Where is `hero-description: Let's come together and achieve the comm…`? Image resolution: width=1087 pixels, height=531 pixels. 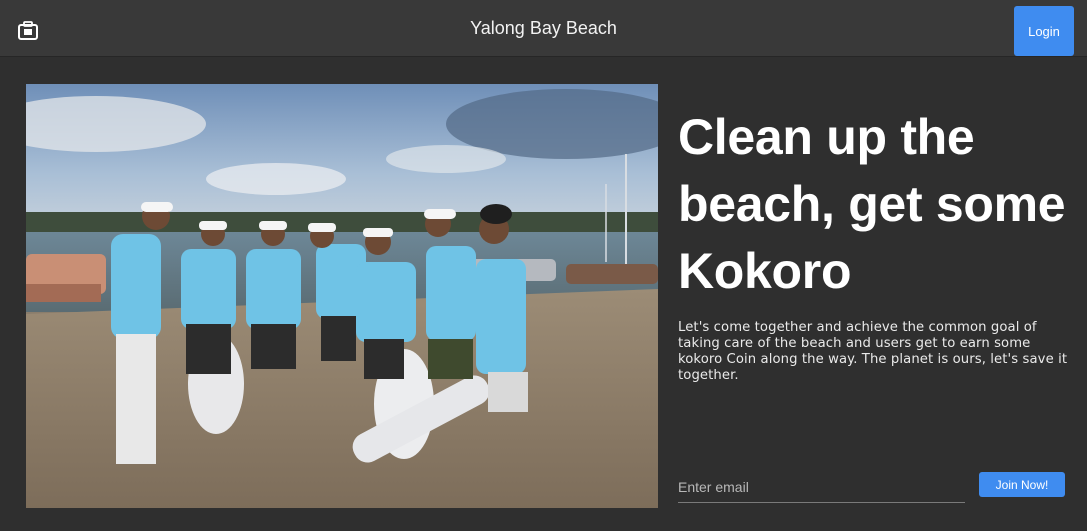
hero-description: Let's come together and achieve the comm… is located at coordinates (873, 351).